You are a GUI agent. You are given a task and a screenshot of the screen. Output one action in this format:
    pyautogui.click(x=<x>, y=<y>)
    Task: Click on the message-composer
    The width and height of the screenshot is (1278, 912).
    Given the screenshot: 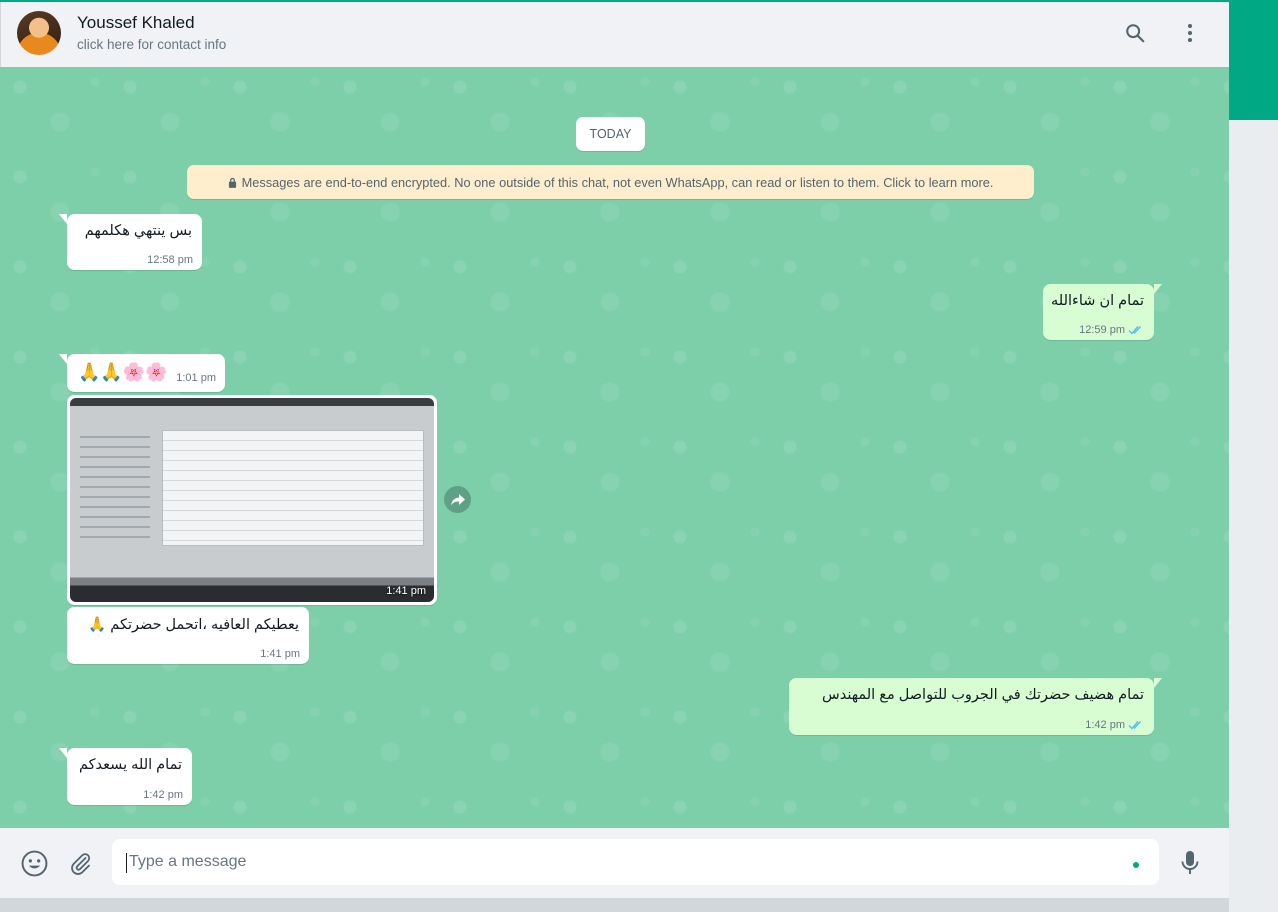 What is the action you would take?
    pyautogui.click(x=614, y=863)
    